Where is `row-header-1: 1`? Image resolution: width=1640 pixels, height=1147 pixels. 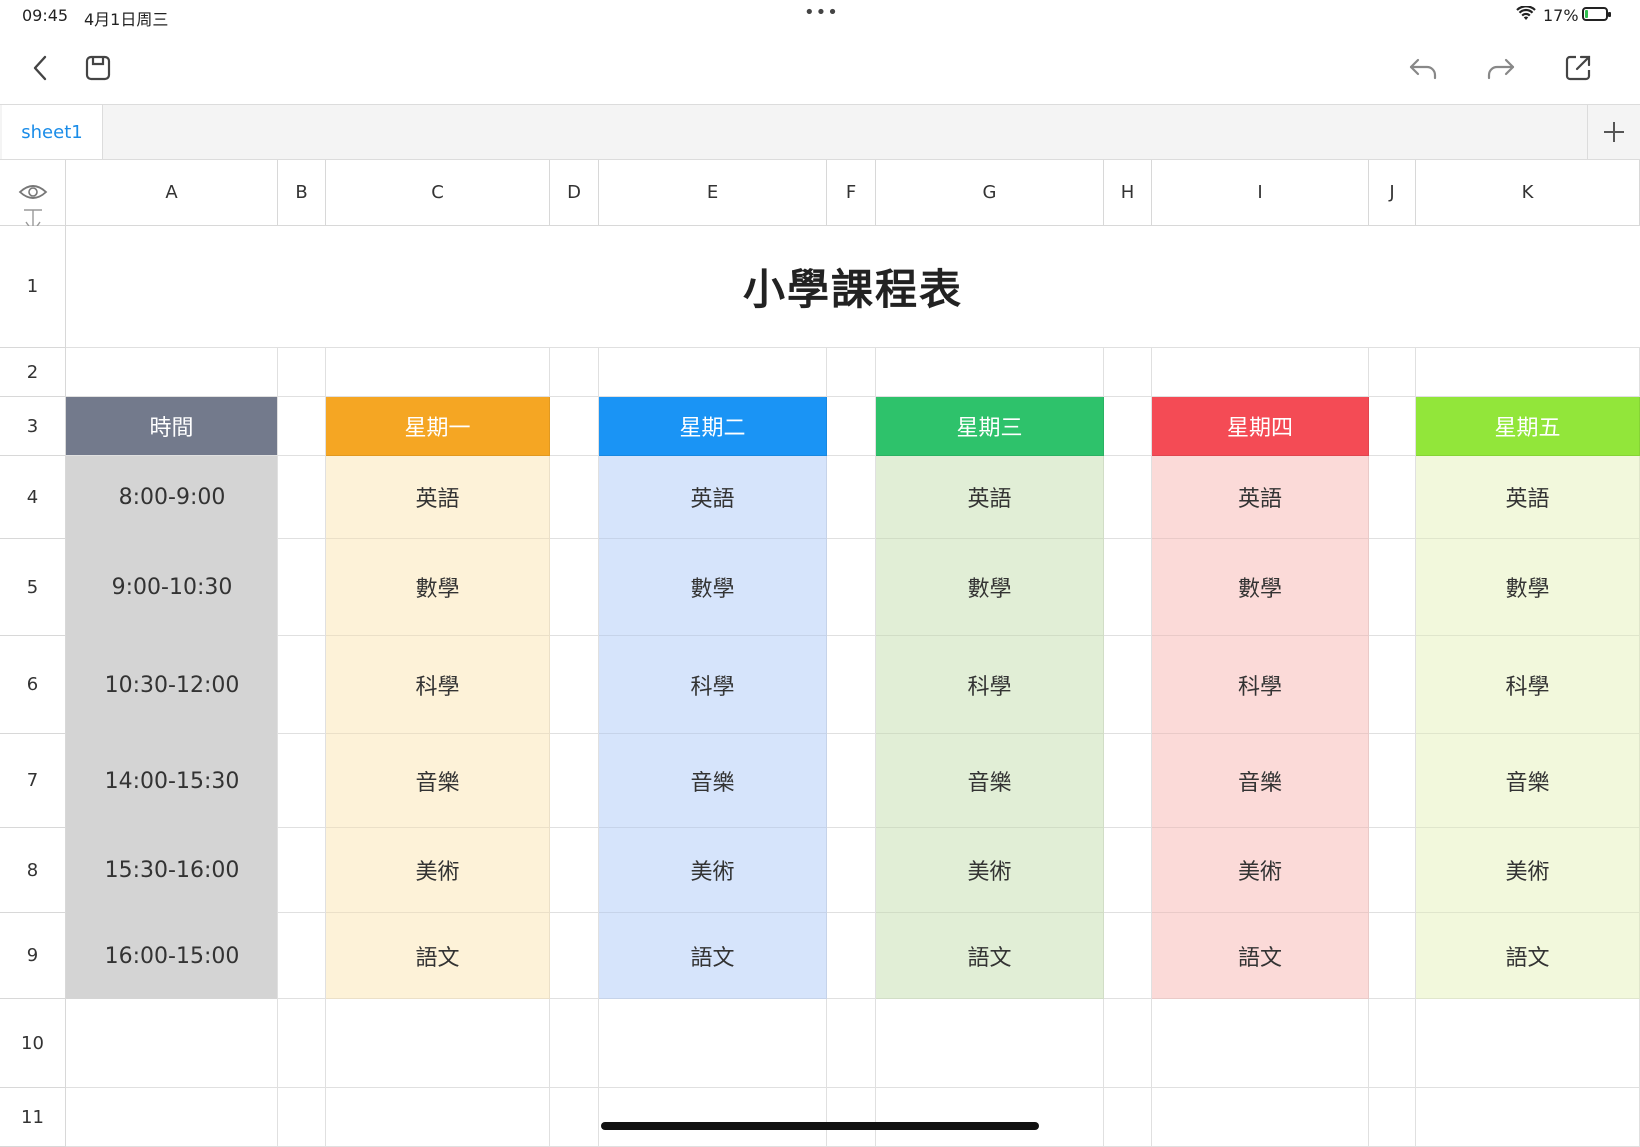
row-header-1: 1 is located at coordinates (33, 287).